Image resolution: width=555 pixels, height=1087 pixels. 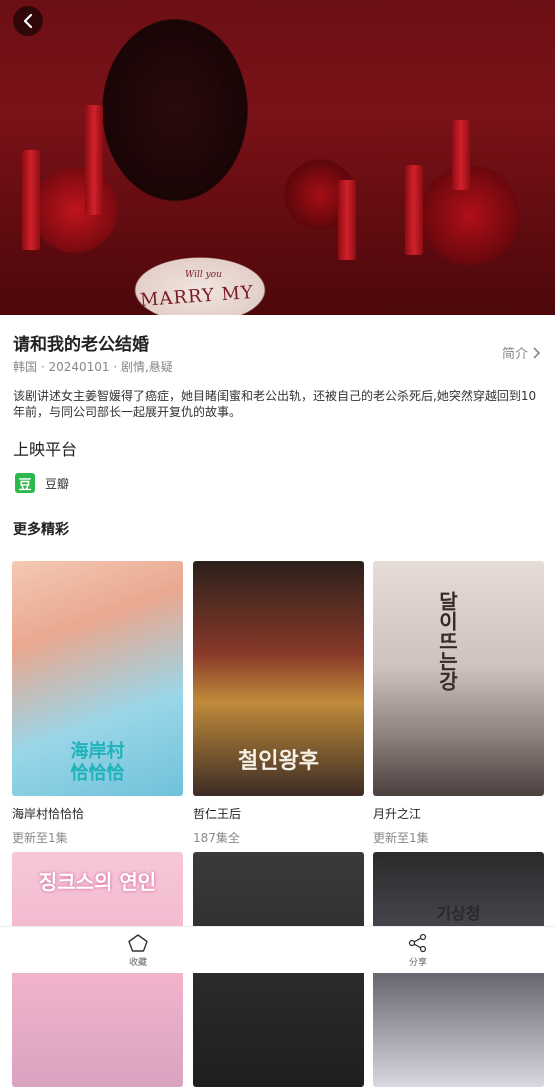 What do you see at coordinates (537, 352) in the screenshot?
I see `chevron-right-icon` at bounding box center [537, 352].